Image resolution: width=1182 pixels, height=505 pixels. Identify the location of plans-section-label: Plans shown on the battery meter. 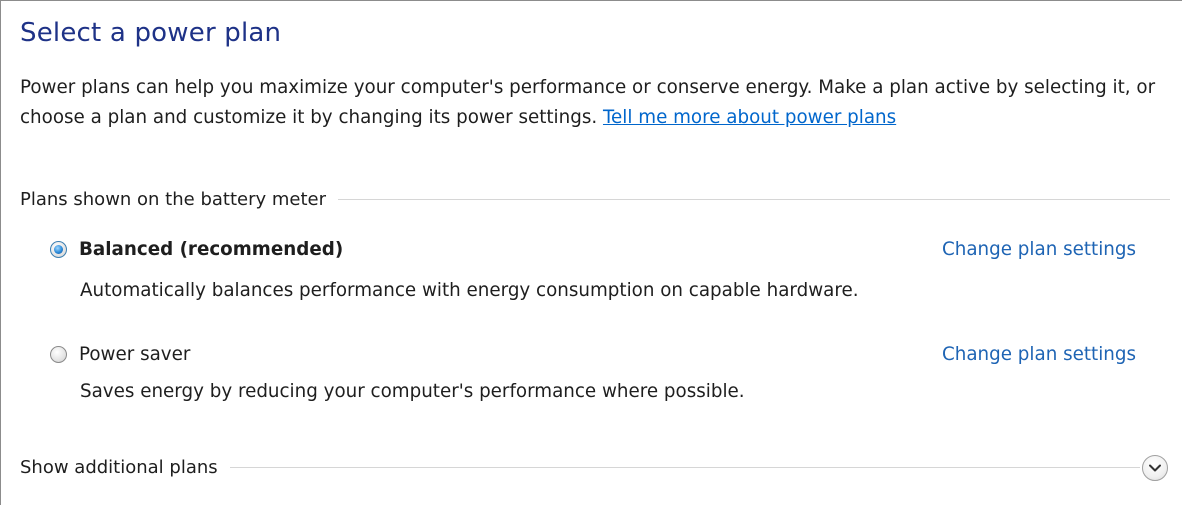
(173, 199).